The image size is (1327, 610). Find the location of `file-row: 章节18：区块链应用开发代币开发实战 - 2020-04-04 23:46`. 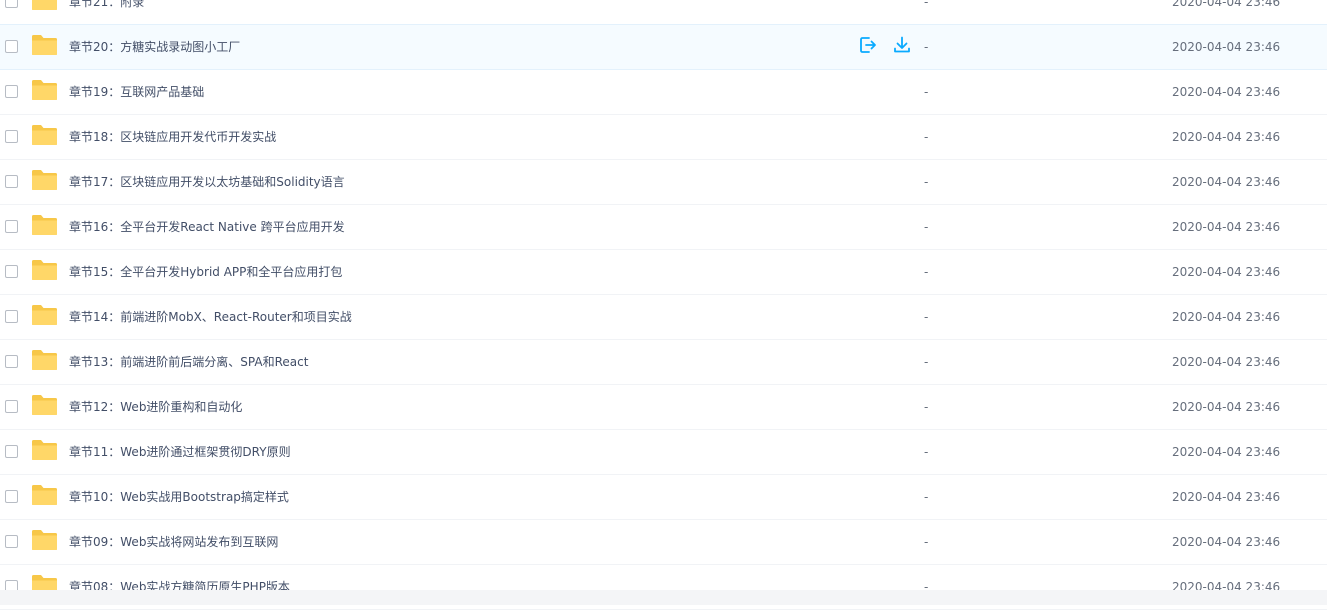

file-row: 章节18：区块链应用开发代币开发实战 - 2020-04-04 23:46 is located at coordinates (663, 137).